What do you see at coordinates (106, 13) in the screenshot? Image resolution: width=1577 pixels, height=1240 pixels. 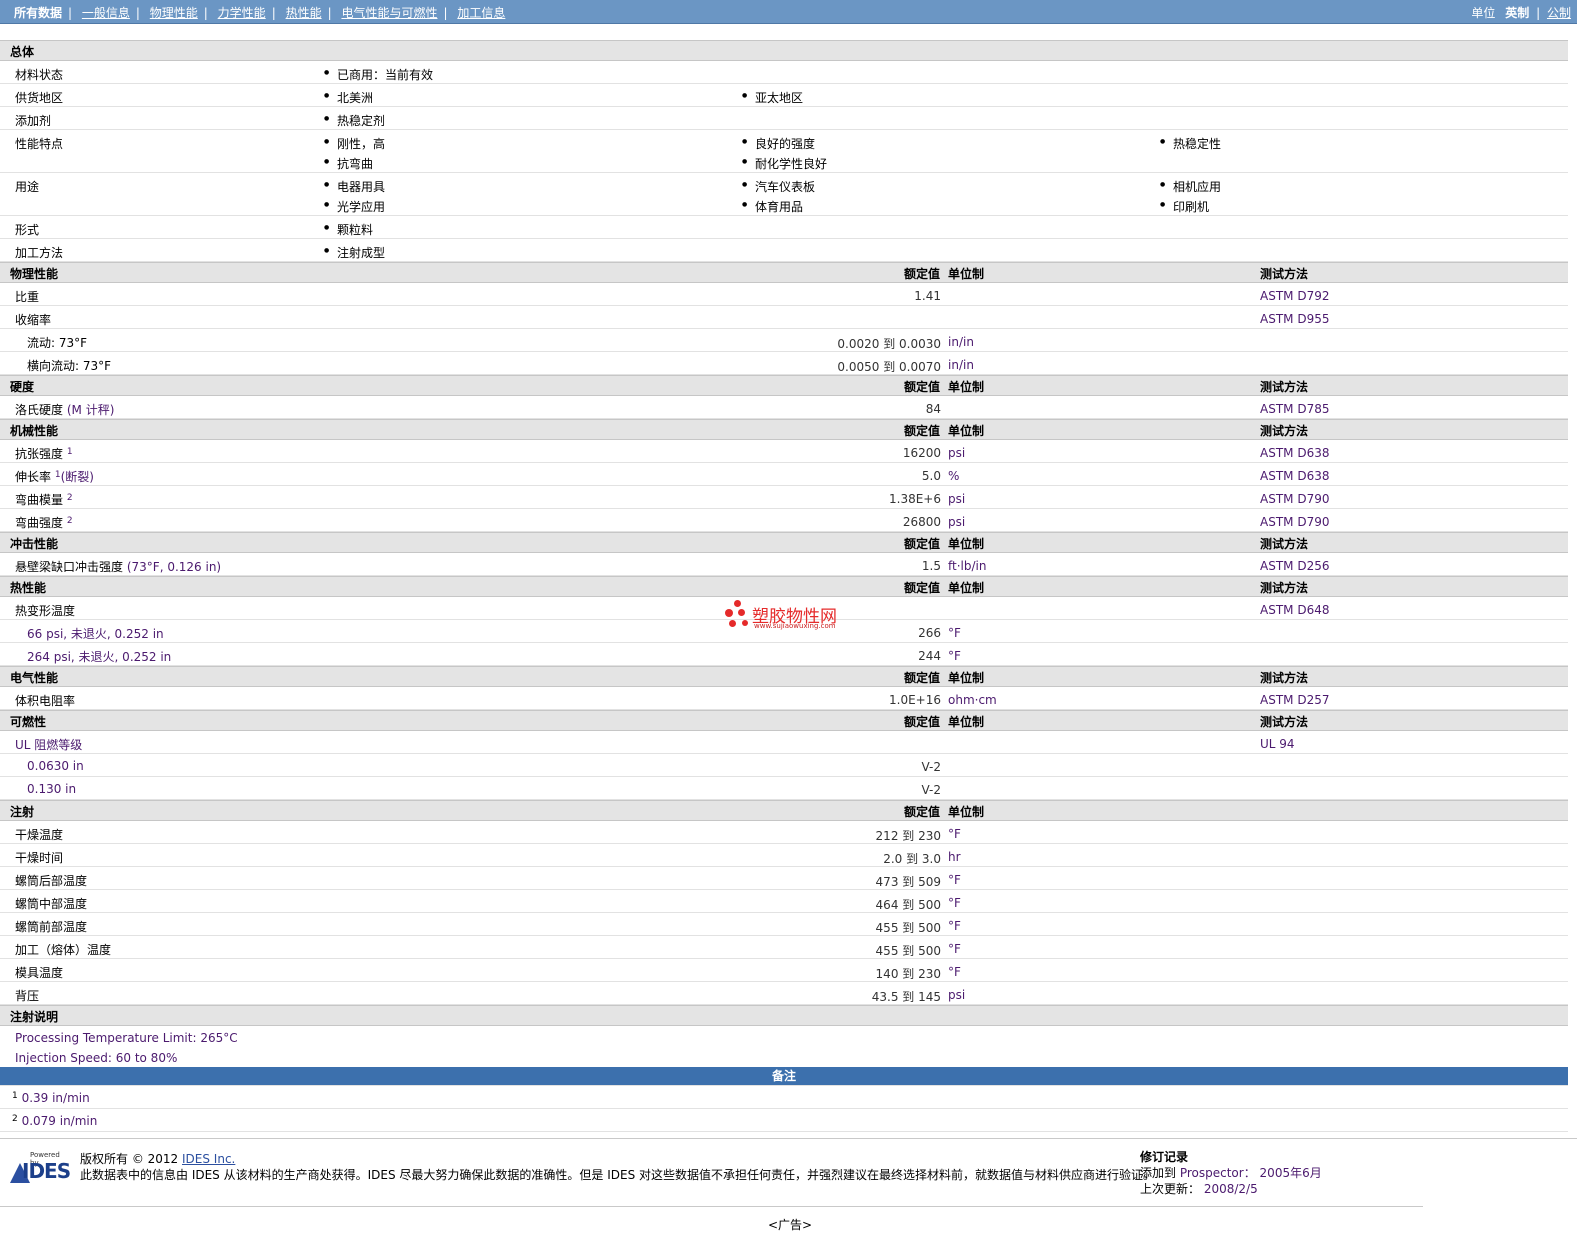 I see `nav-general-info: 一般信息` at bounding box center [106, 13].